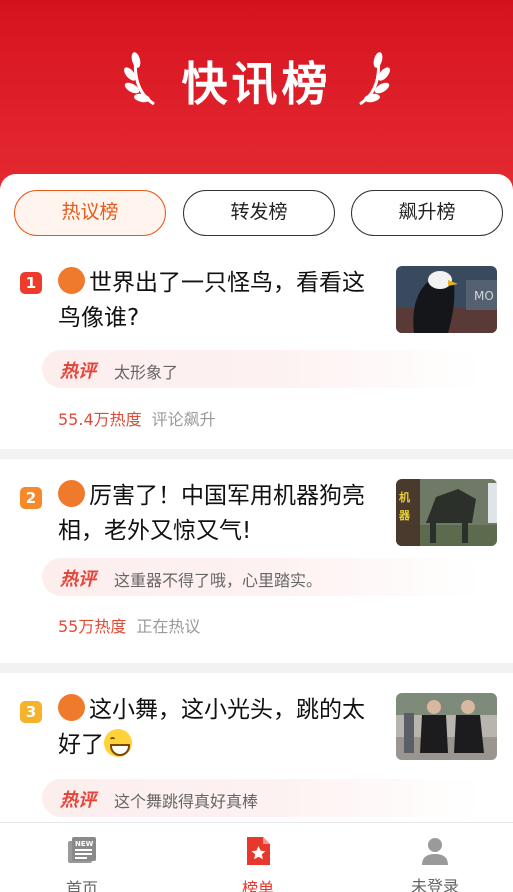 The height and width of the screenshot is (892, 513). Describe the element at coordinates (146, 372) in the screenshot. I see `hot-comment-text: 太形象了` at that location.